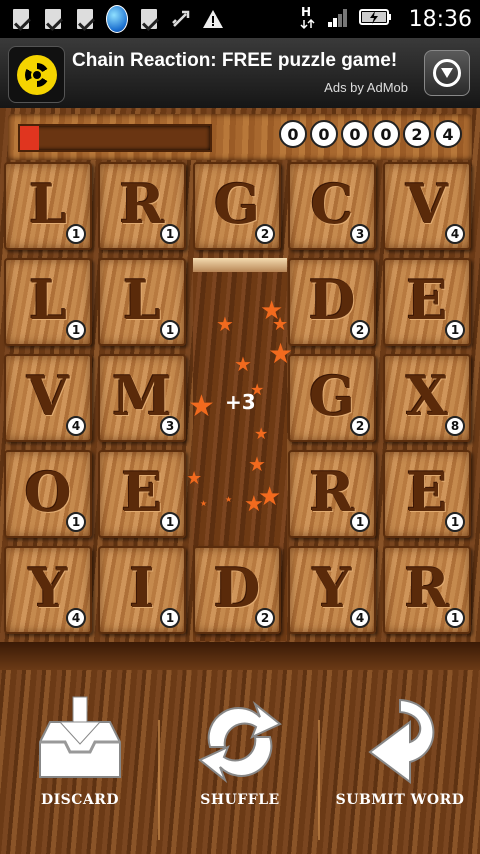 The height and width of the screenshot is (854, 480). What do you see at coordinates (29, 138) in the screenshot?
I see `progress-fill` at bounding box center [29, 138].